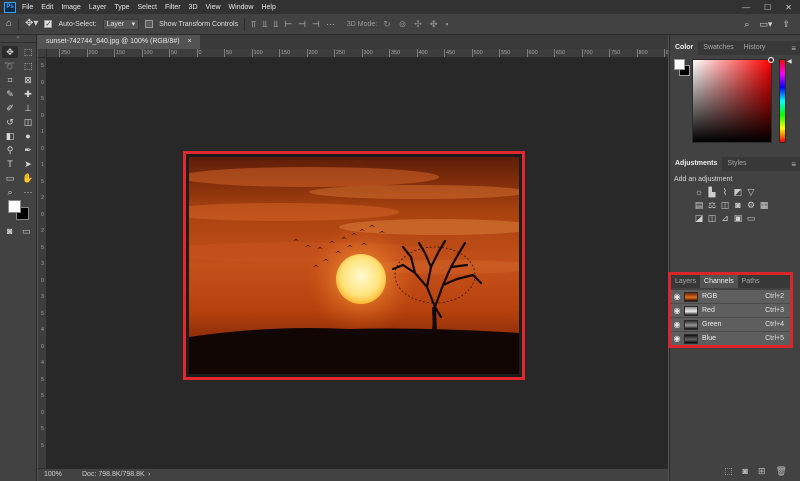 Image resolution: width=800 pixels, height=481 pixels. What do you see at coordinates (755, 48) in the screenshot?
I see `tab-history: History` at bounding box center [755, 48].